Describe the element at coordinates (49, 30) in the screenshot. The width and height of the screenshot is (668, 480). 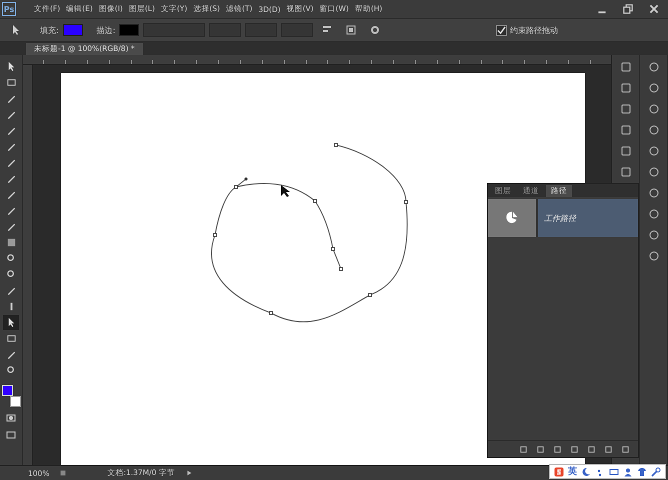
I see `fill-label: 填充:` at that location.